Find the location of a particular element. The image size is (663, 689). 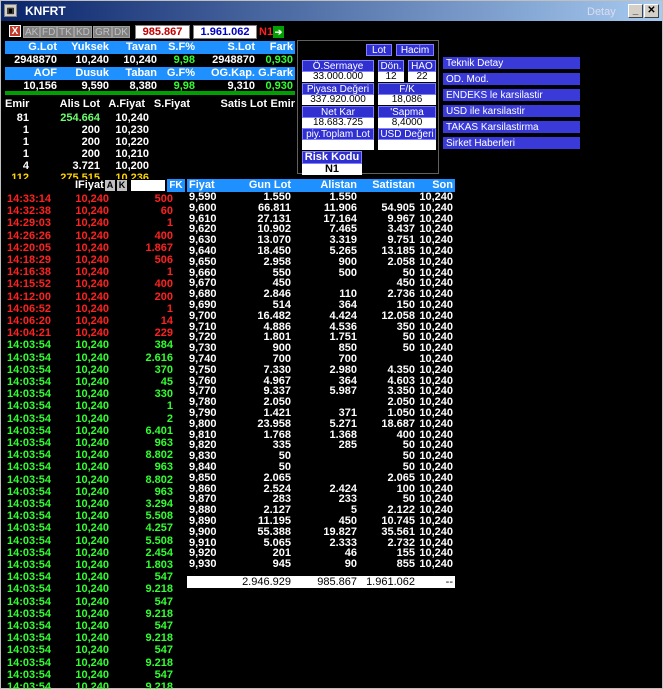

orderbook-row: 81 254.664 10,240 is located at coordinates (150, 118).